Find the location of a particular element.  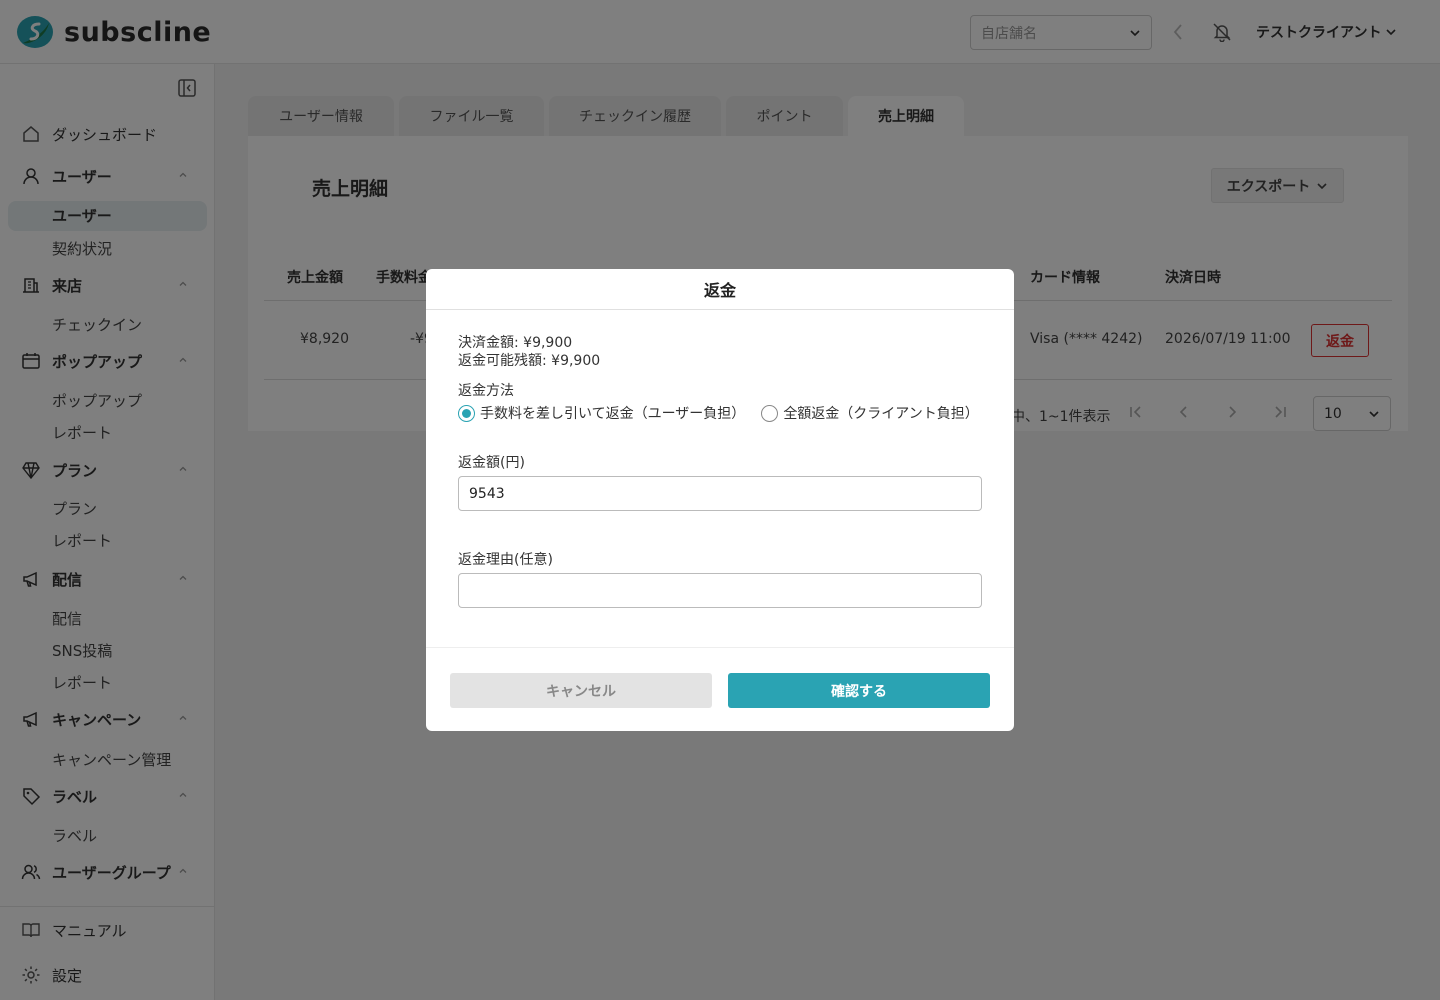

refund-method-option-fee-deducted: 手数料を差し引いて返金（ユーザー負担） is located at coordinates (601, 413).